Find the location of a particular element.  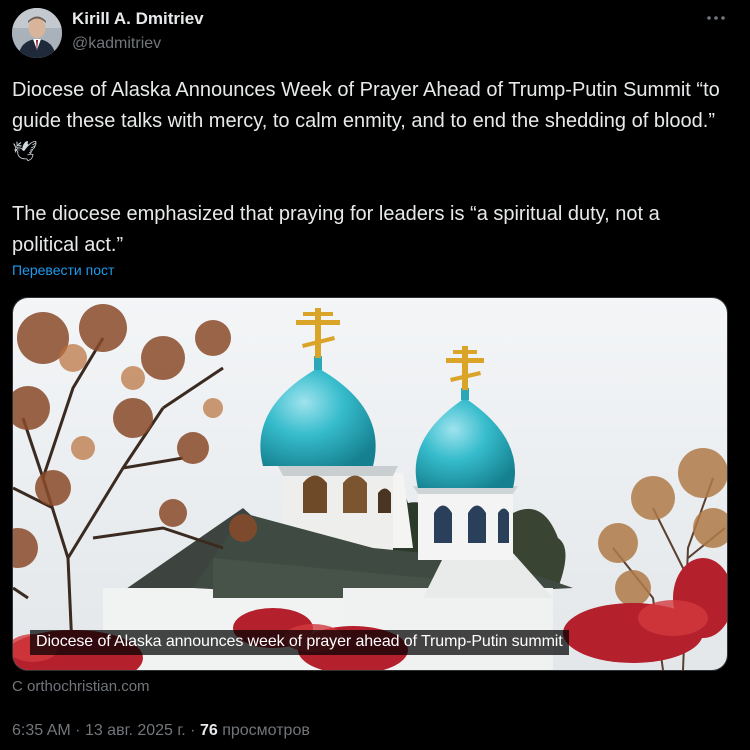

translate-post-link: Перевести пост is located at coordinates (63, 270).